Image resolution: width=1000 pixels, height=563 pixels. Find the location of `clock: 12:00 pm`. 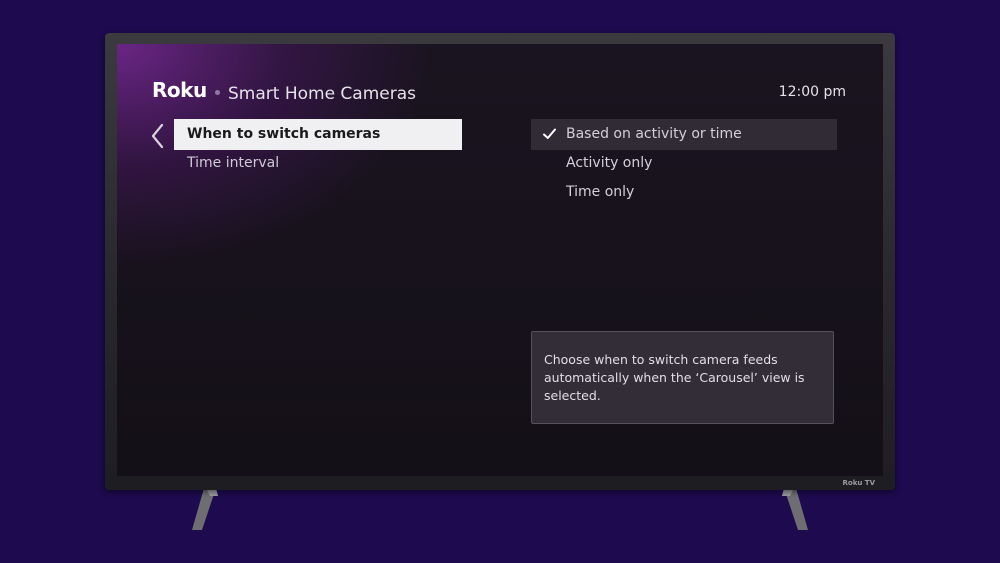

clock: 12:00 pm is located at coordinates (812, 92).